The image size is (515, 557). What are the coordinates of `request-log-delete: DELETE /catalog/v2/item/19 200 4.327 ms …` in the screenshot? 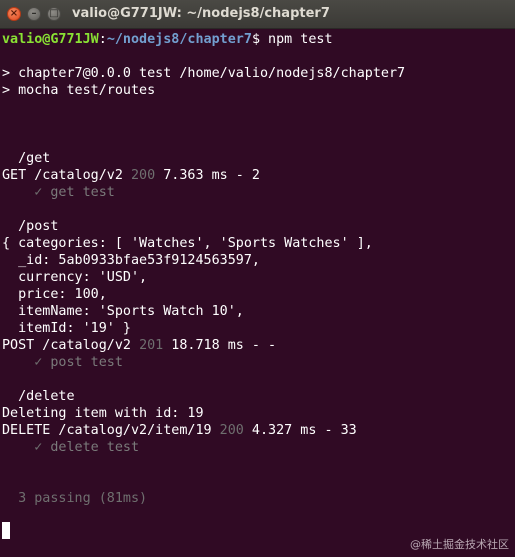 It's located at (179, 430).